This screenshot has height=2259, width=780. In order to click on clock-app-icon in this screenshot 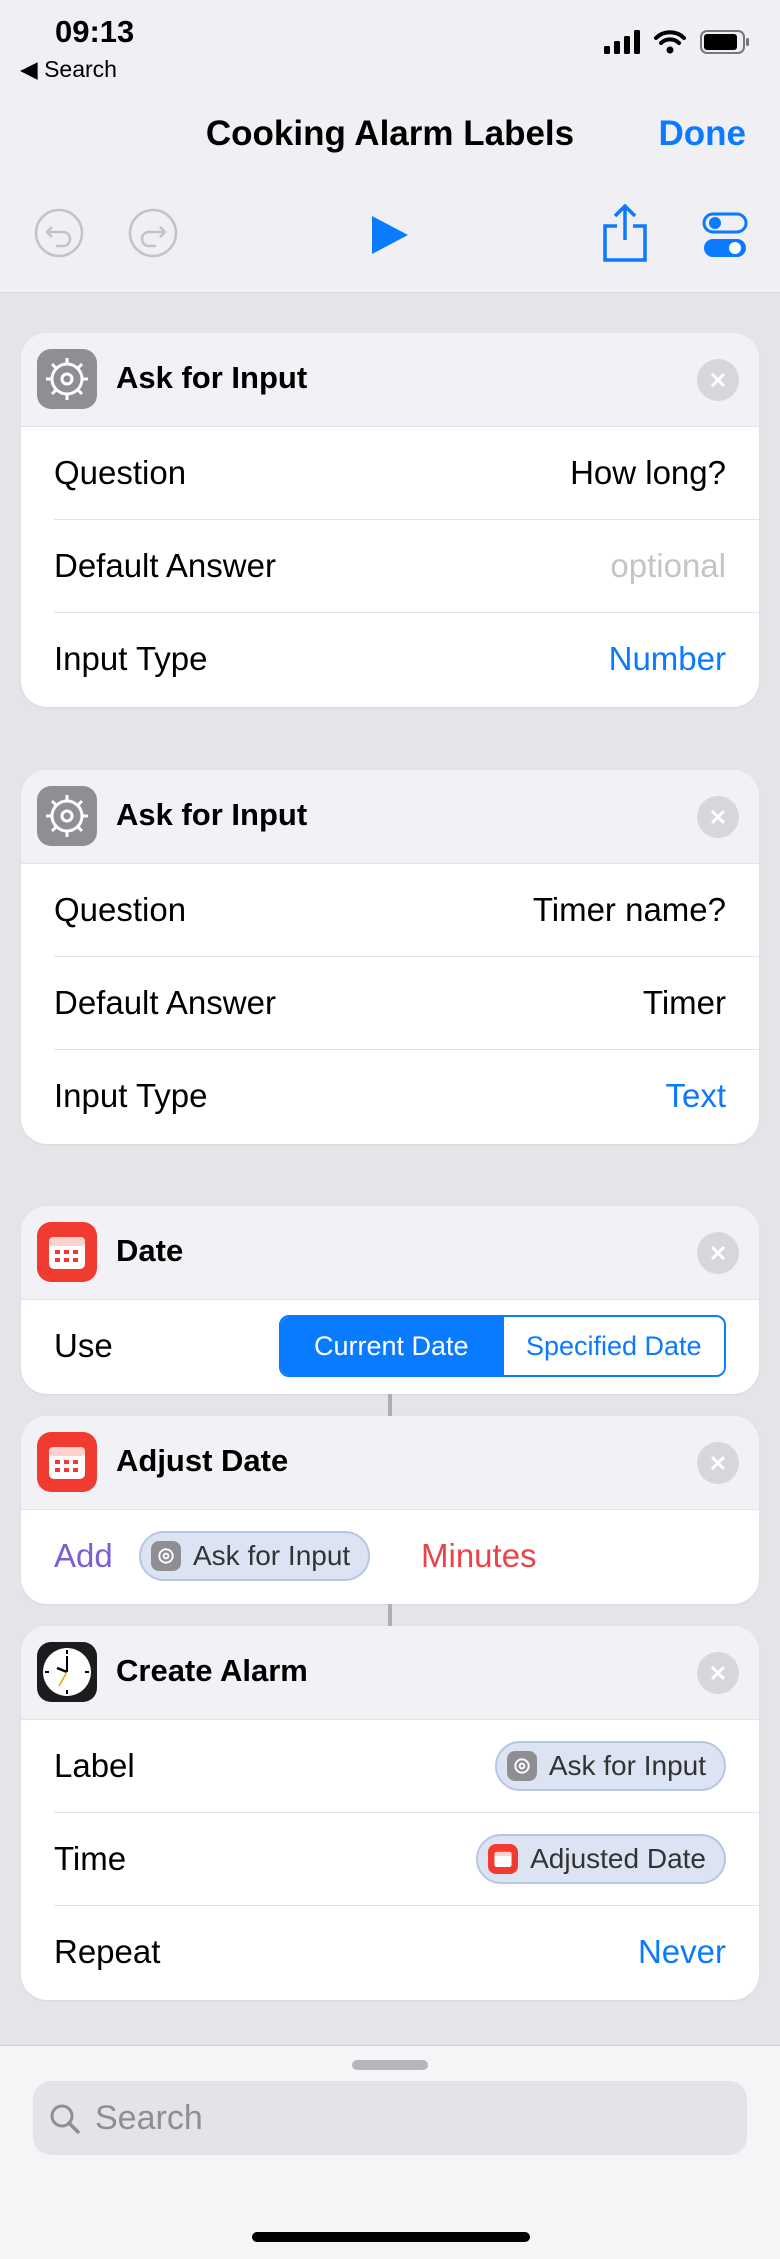, I will do `click(67, 1672)`.